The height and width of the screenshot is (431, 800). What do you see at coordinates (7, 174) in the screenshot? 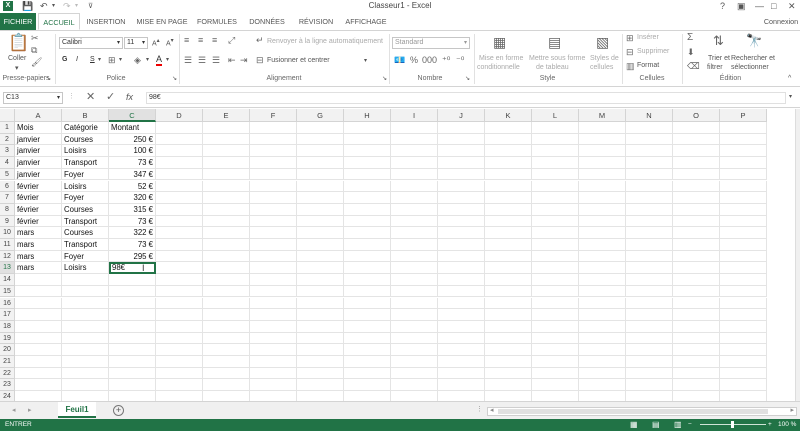
I see `row-header: 5` at bounding box center [7, 174].